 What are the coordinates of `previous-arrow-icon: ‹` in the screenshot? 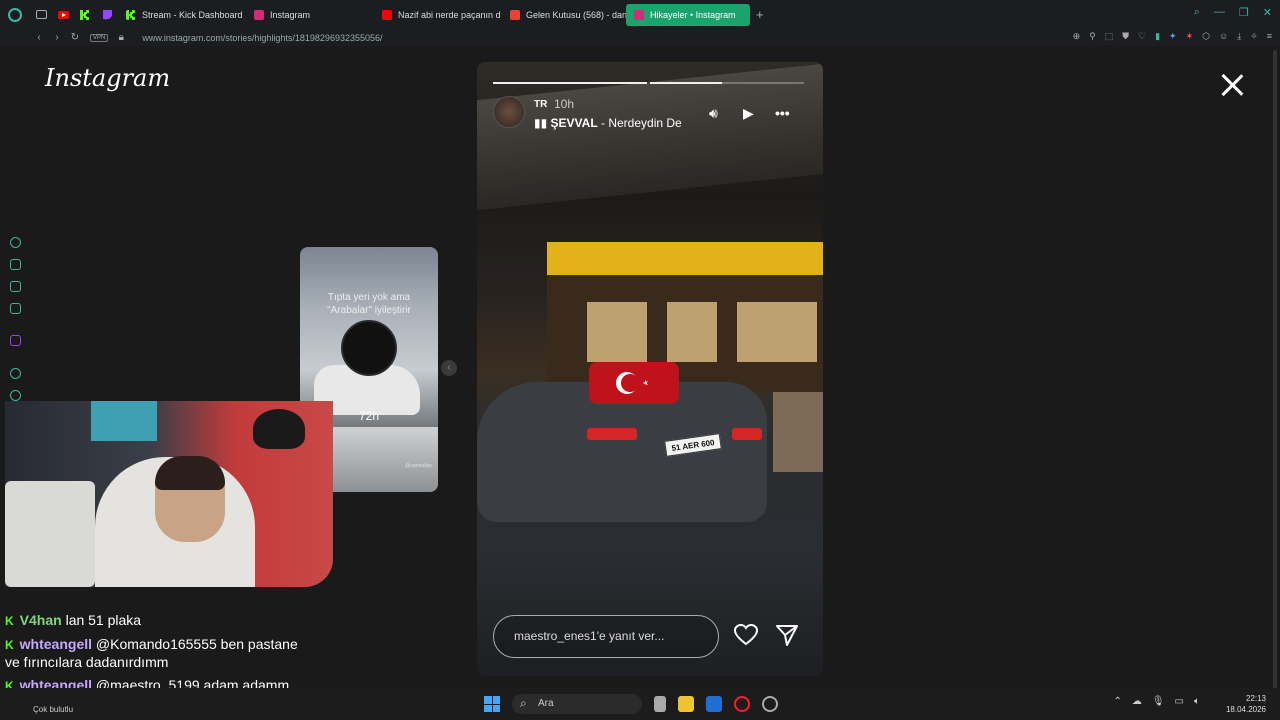 It's located at (449, 368).